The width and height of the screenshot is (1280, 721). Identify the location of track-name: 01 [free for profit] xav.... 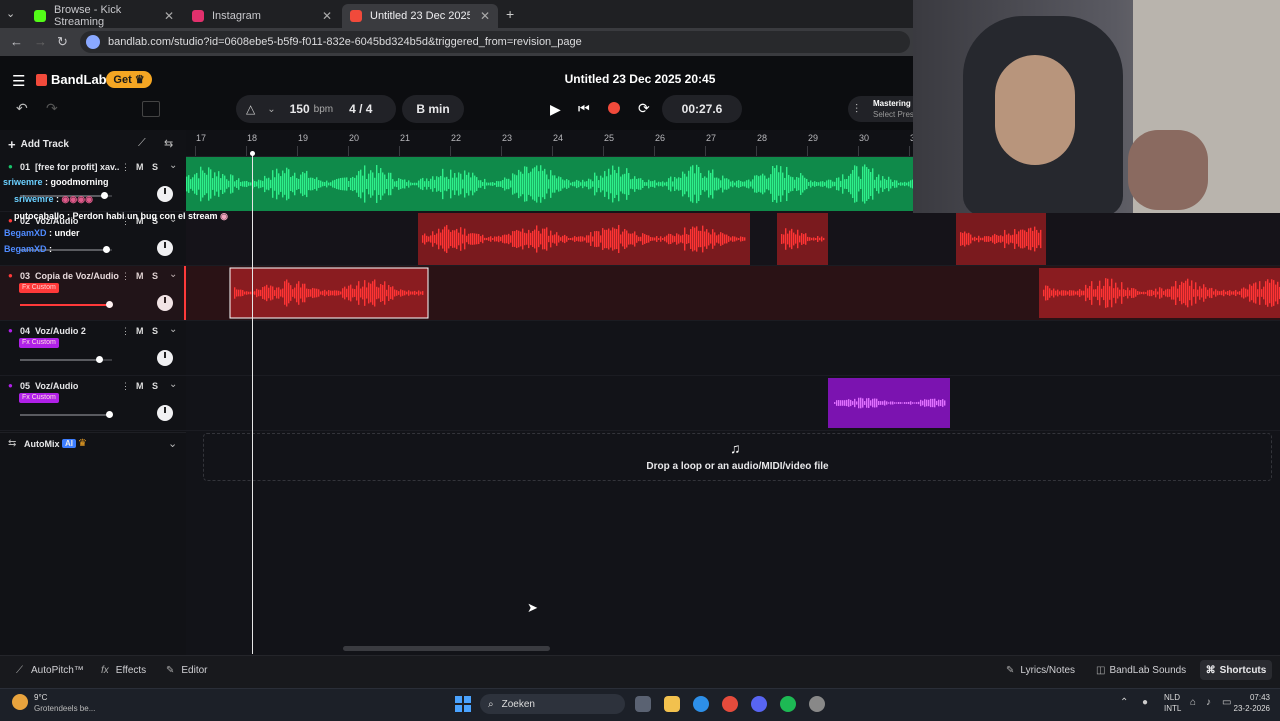
(70, 167).